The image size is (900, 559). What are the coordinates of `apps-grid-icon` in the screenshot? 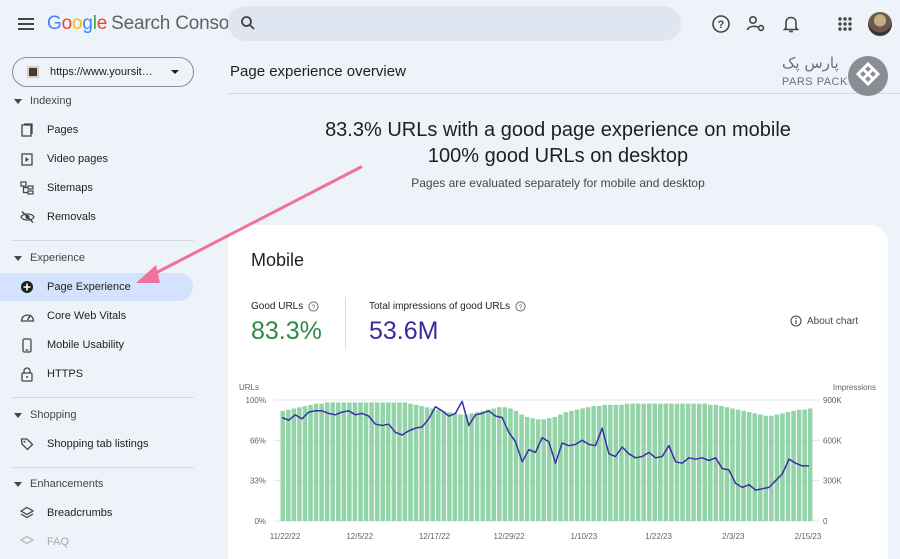 It's located at (845, 24).